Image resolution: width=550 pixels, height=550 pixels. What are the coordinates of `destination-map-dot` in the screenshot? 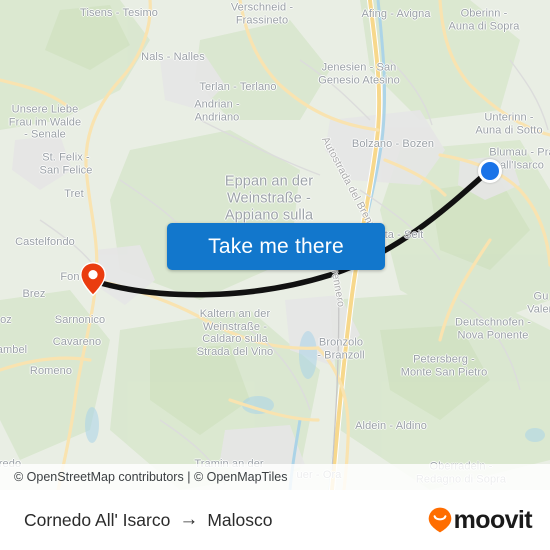 It's located at (490, 171).